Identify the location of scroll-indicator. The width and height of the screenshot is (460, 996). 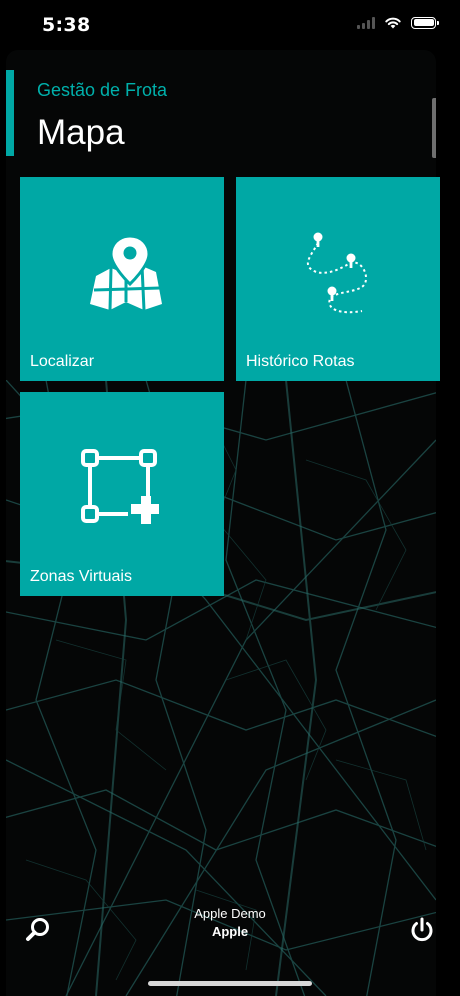
(434, 128).